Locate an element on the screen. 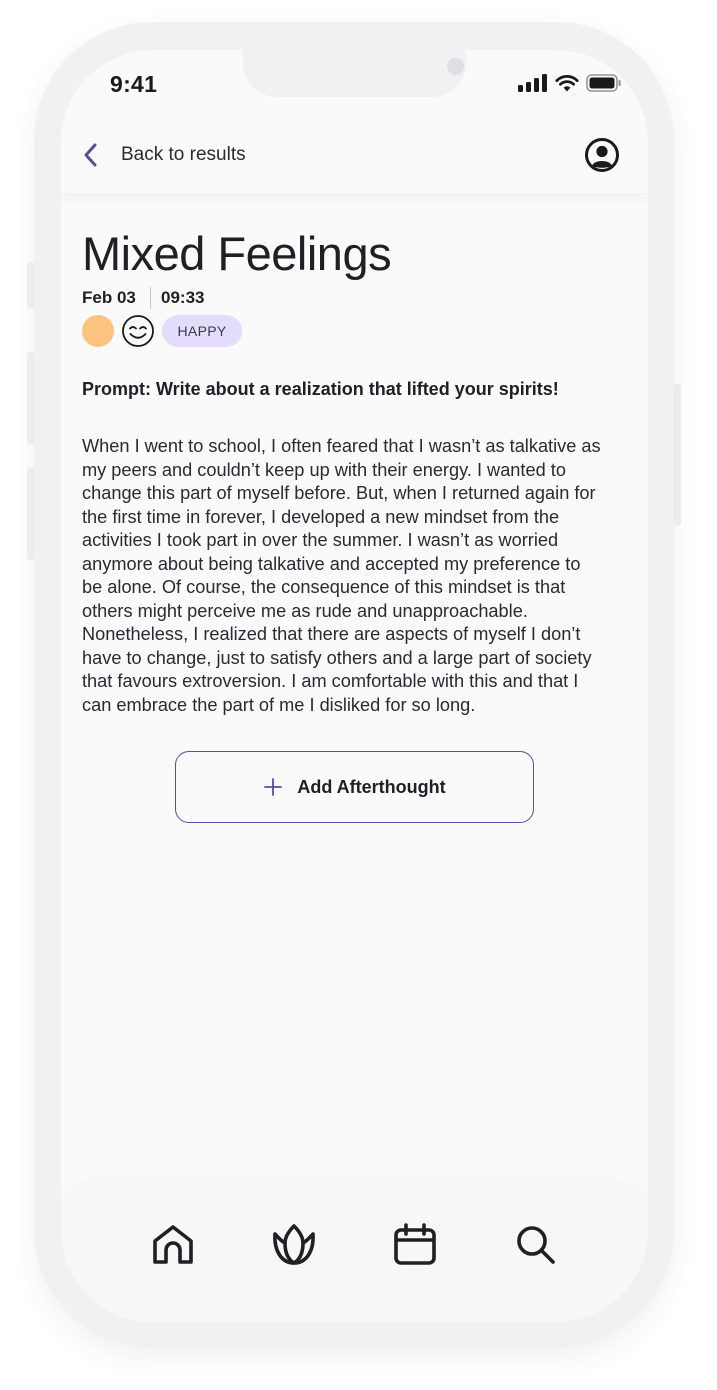  wifi-icon is located at coordinates (567, 83).